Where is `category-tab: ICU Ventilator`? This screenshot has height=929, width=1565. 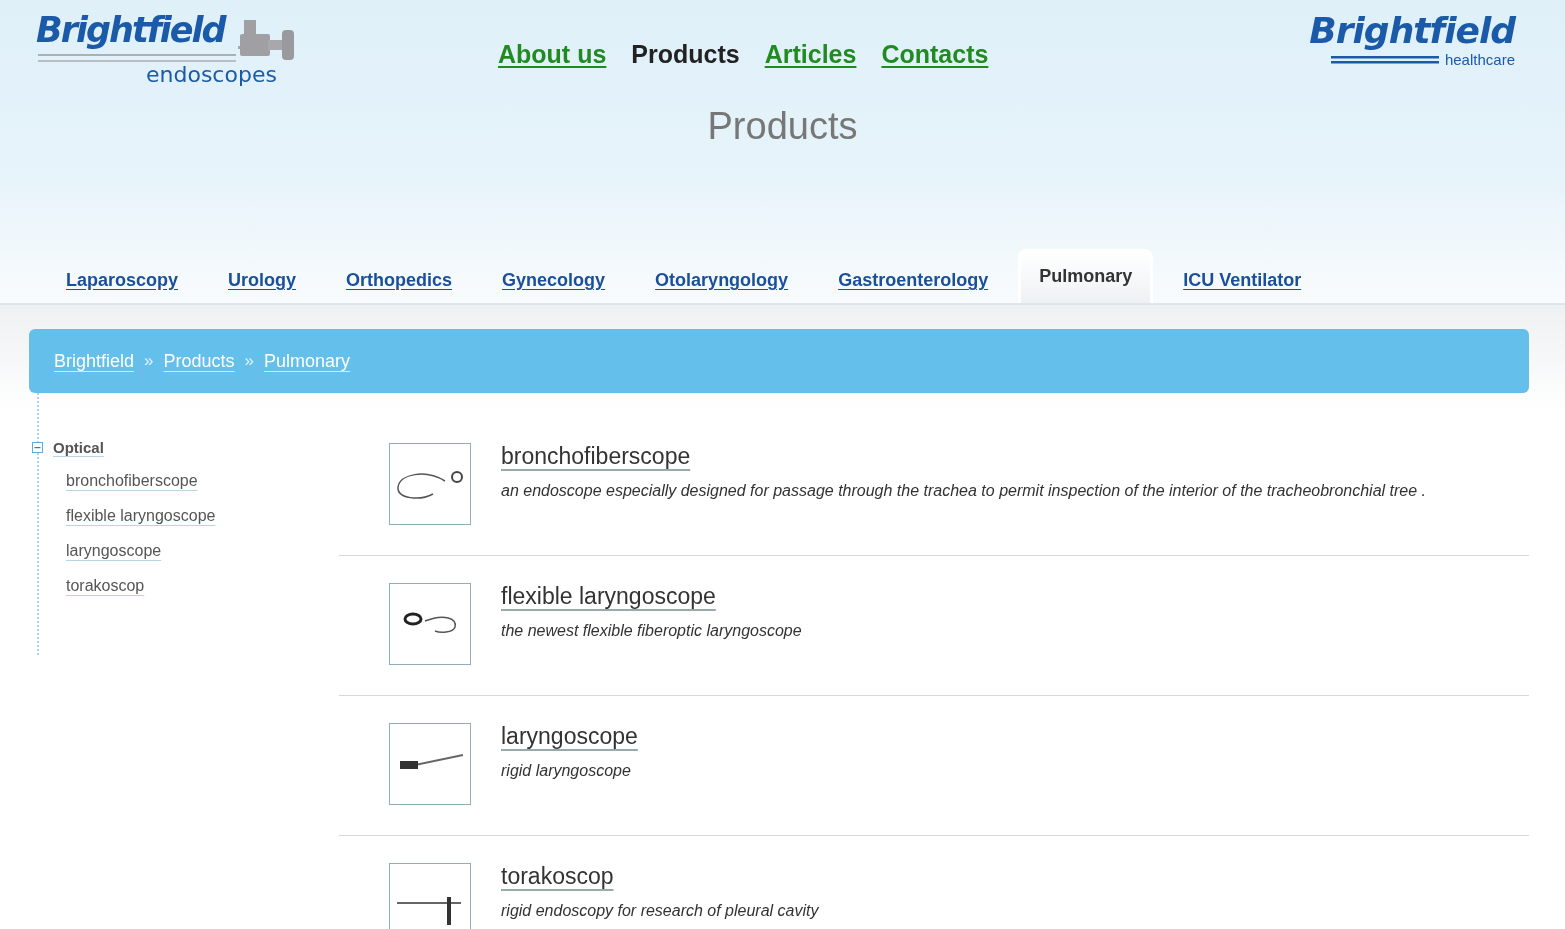
category-tab: ICU Ventilator is located at coordinates (1242, 281).